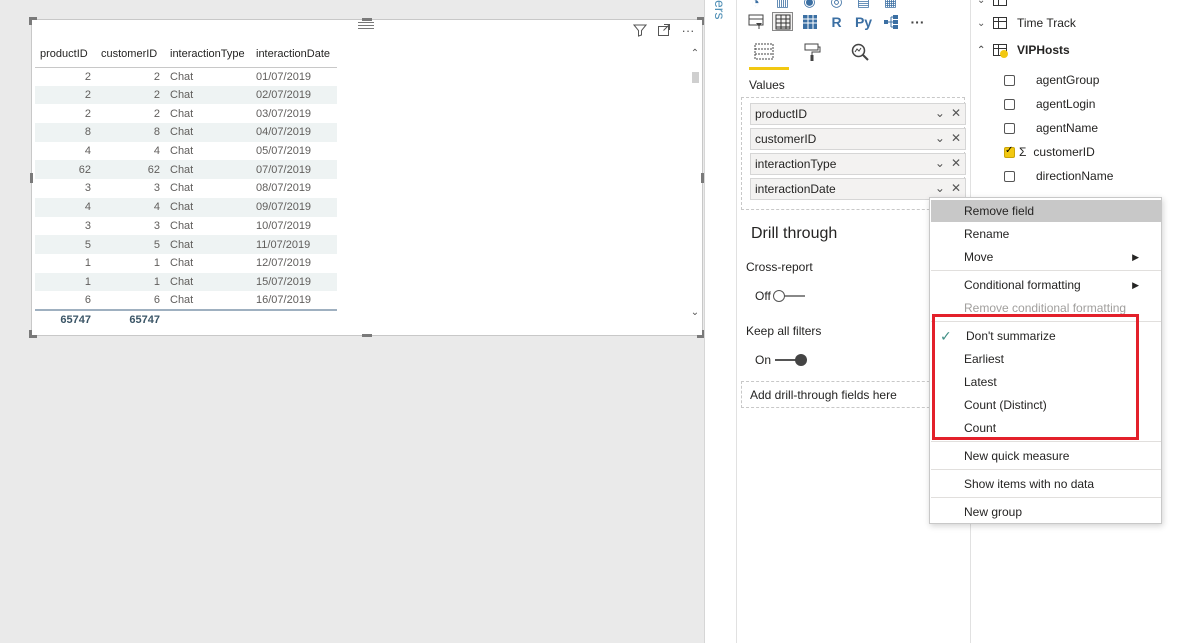 The height and width of the screenshot is (643, 1201). What do you see at coordinates (33, 334) in the screenshot?
I see `resize-handle-bottom-left` at bounding box center [33, 334].